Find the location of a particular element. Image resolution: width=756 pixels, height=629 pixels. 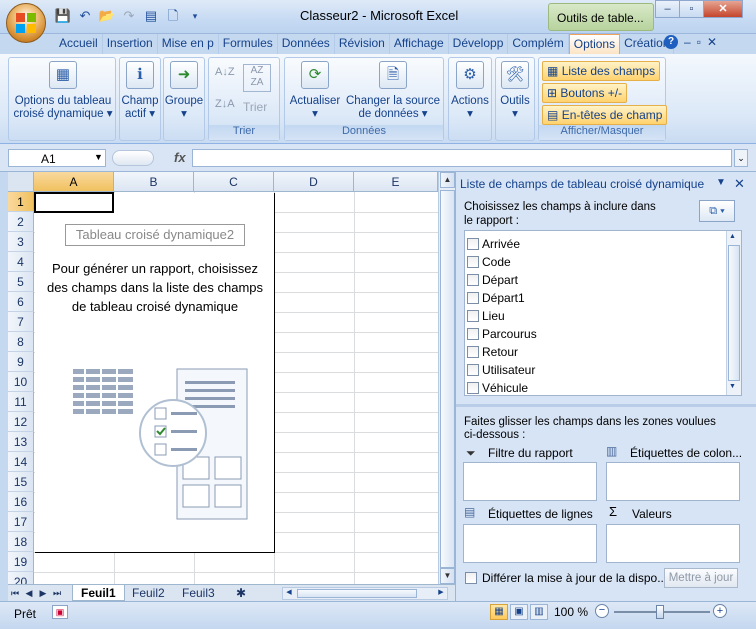

sort-az-icon: A↓Z is located at coordinates (225, 72).